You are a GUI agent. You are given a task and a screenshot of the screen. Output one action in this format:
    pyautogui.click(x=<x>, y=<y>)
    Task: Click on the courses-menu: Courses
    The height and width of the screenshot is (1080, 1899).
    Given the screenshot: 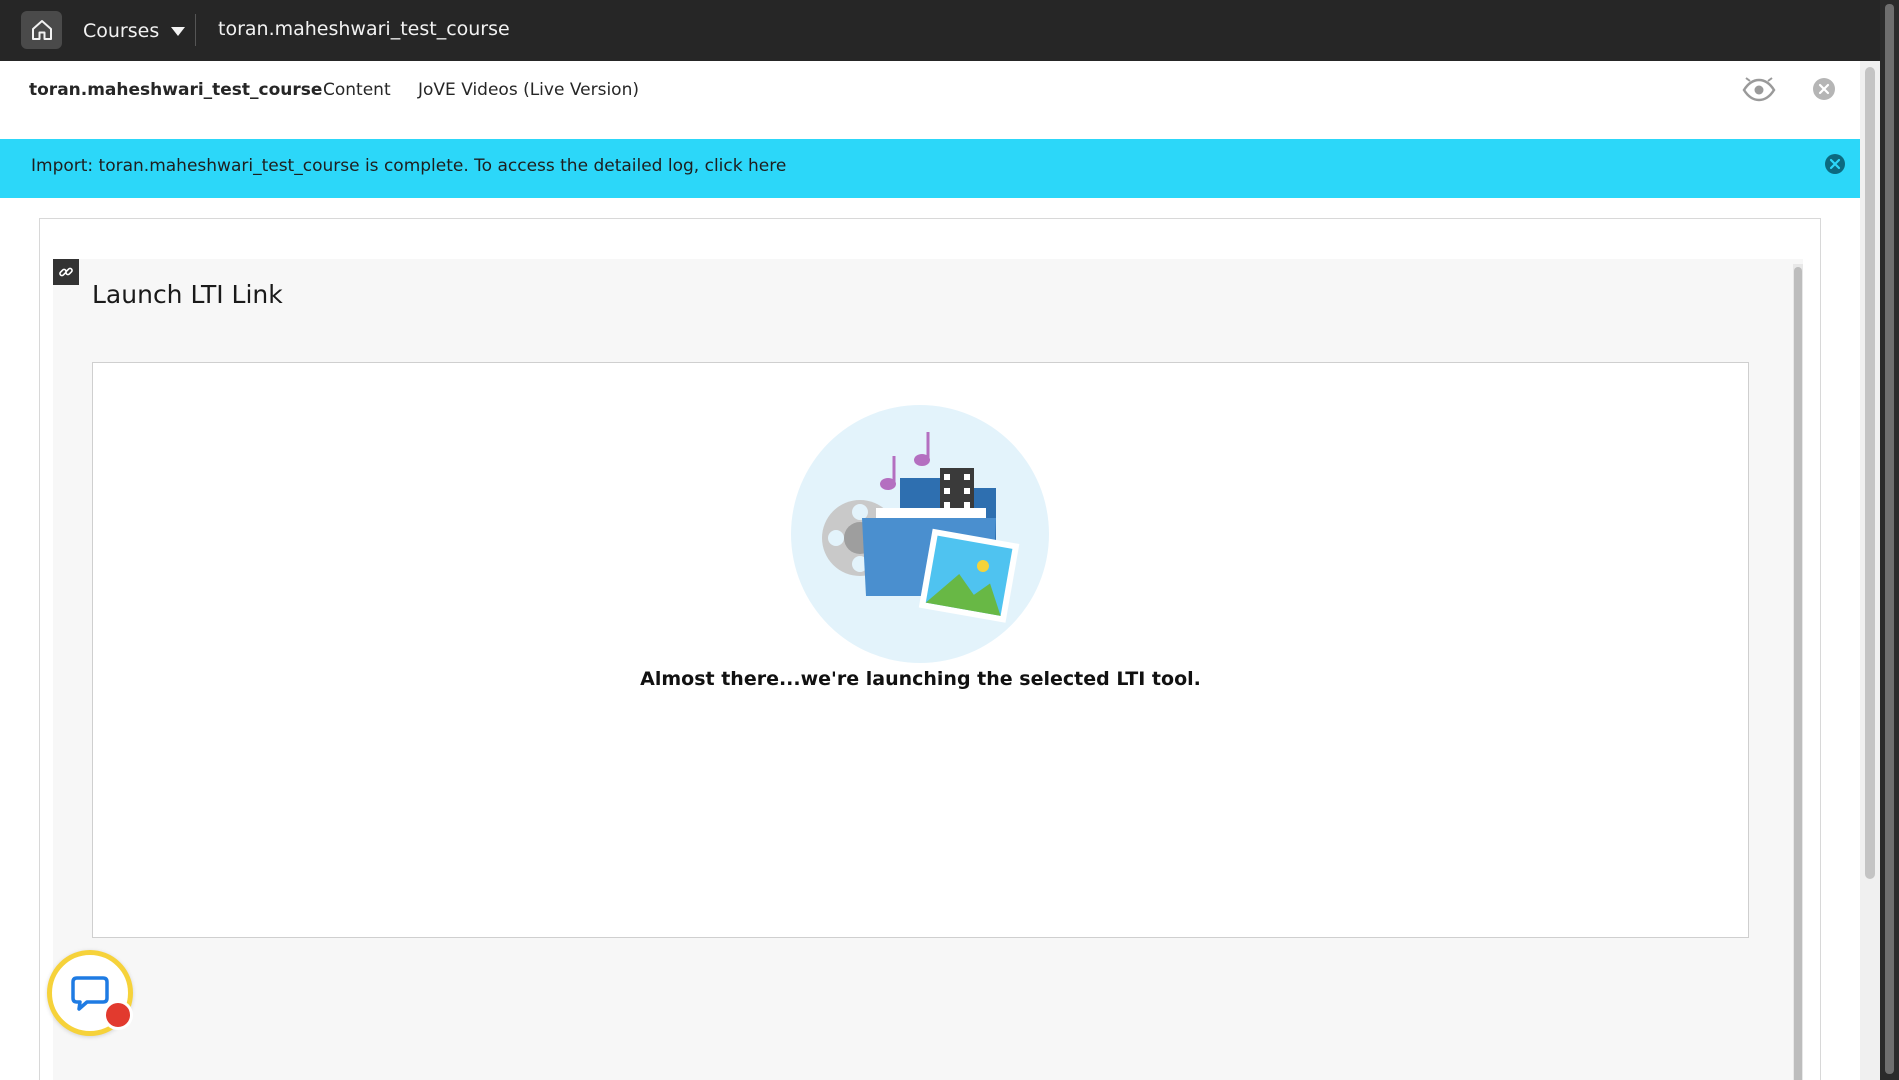 What is the action you would take?
    pyautogui.click(x=134, y=31)
    